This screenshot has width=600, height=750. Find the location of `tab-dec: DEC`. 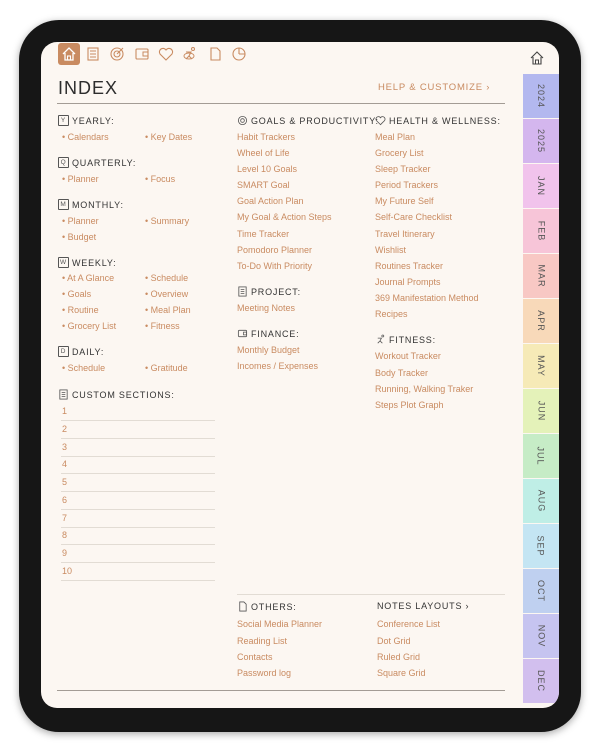

tab-dec: DEC is located at coordinates (541, 681).